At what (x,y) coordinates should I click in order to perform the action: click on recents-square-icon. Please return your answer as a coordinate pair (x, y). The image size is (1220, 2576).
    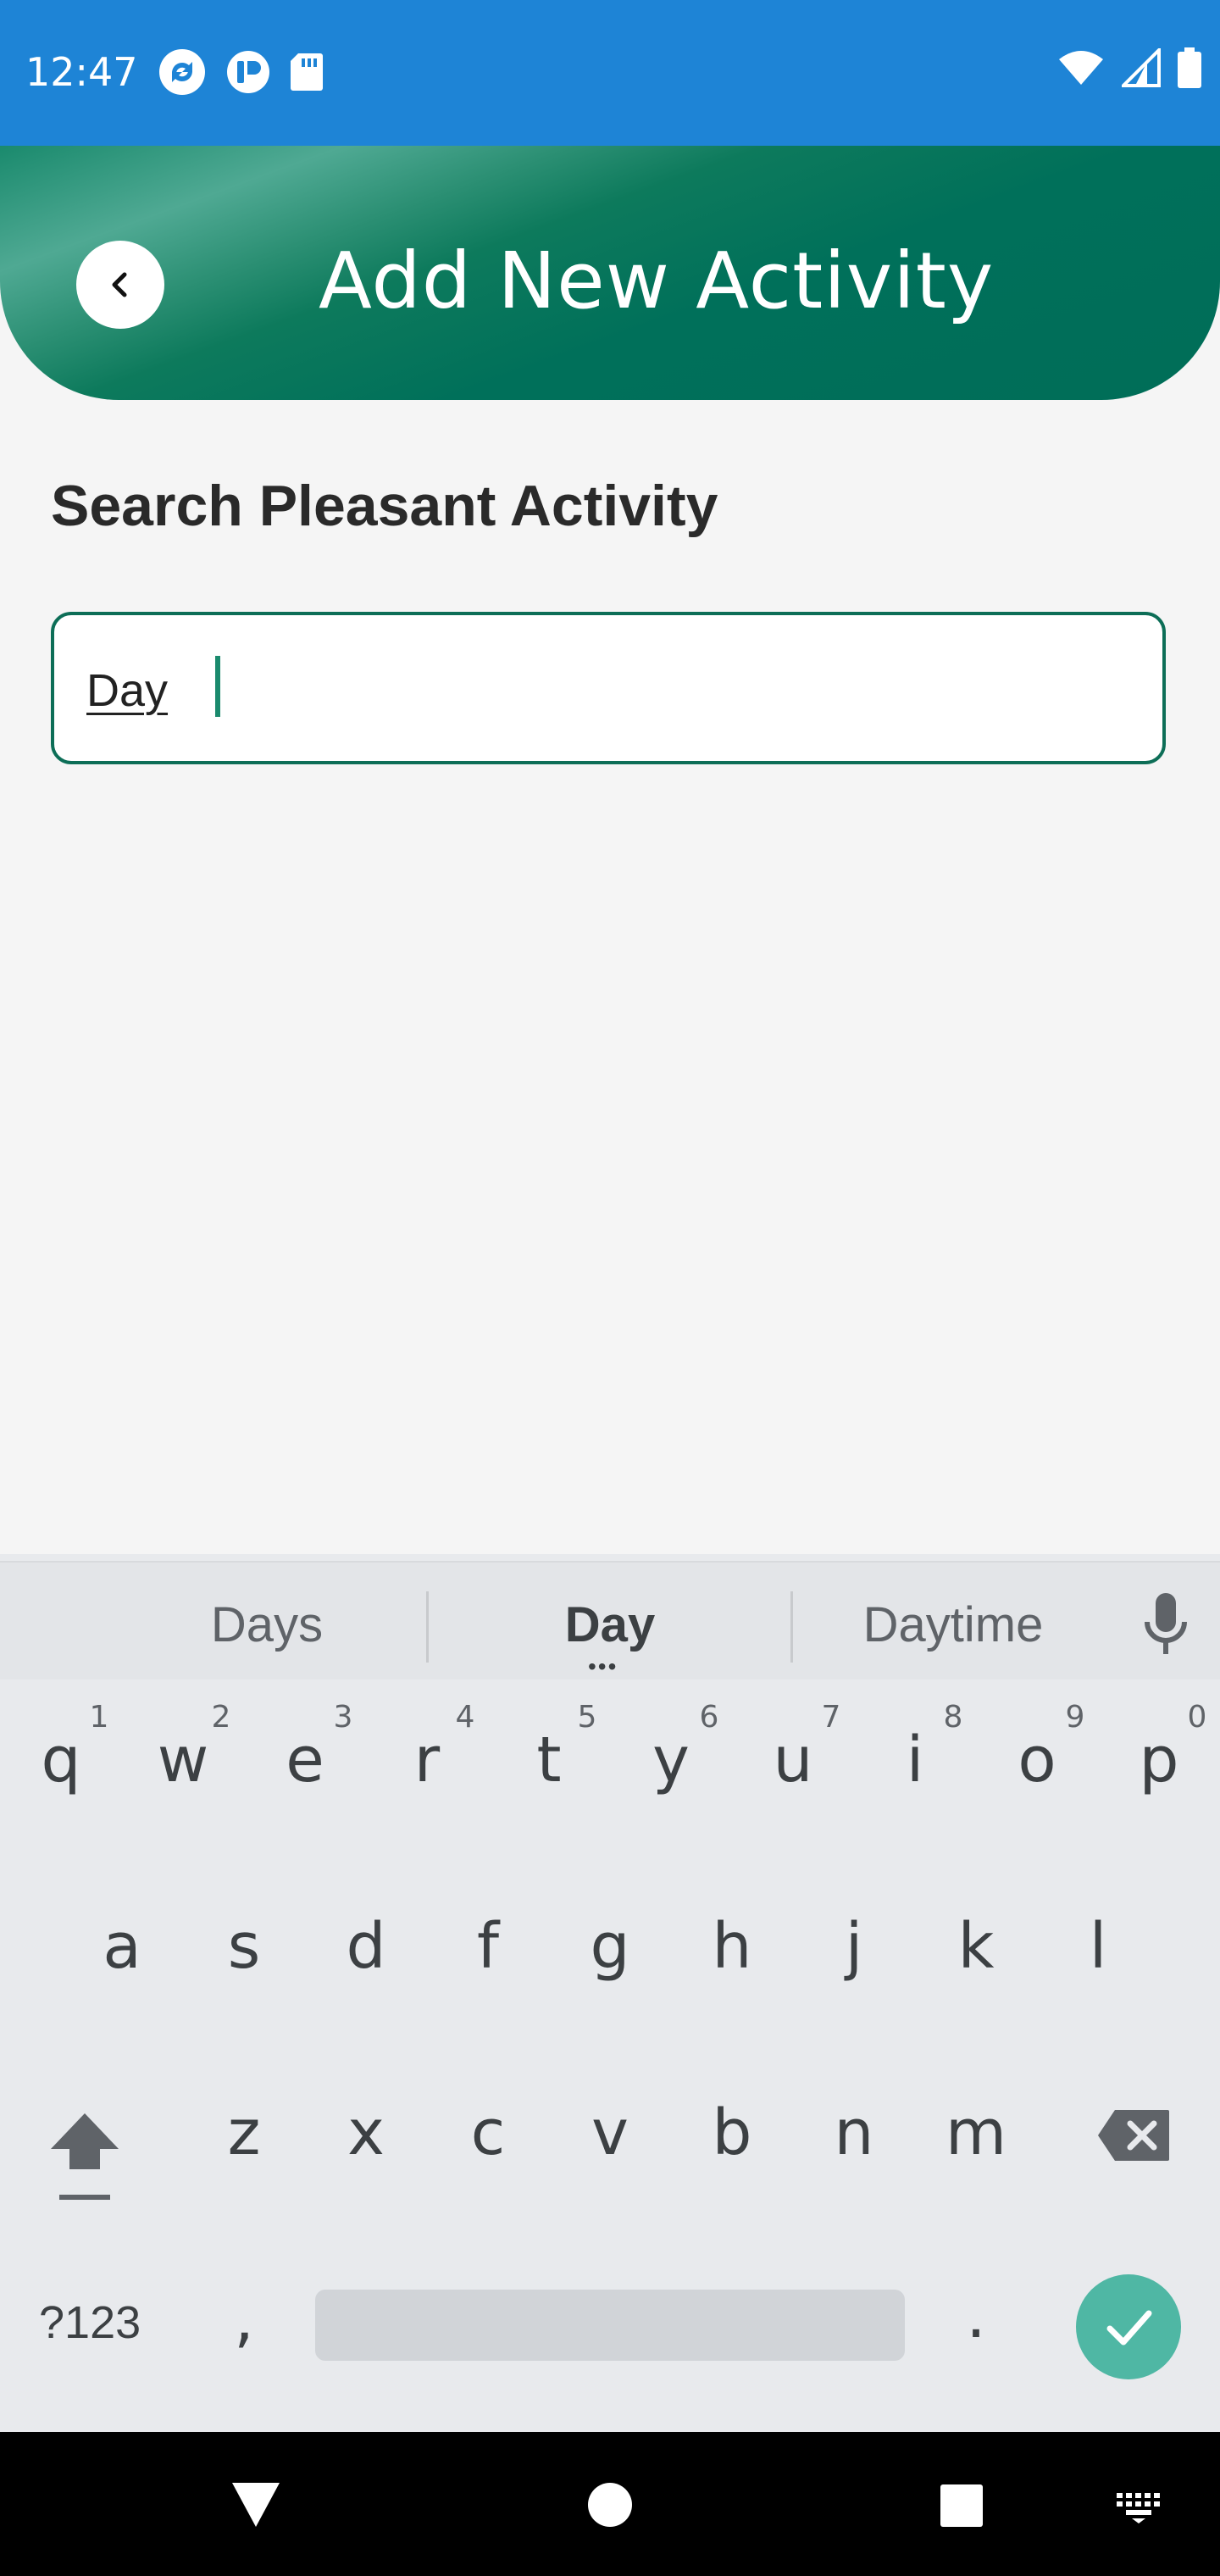
    Looking at the image, I should click on (961, 2506).